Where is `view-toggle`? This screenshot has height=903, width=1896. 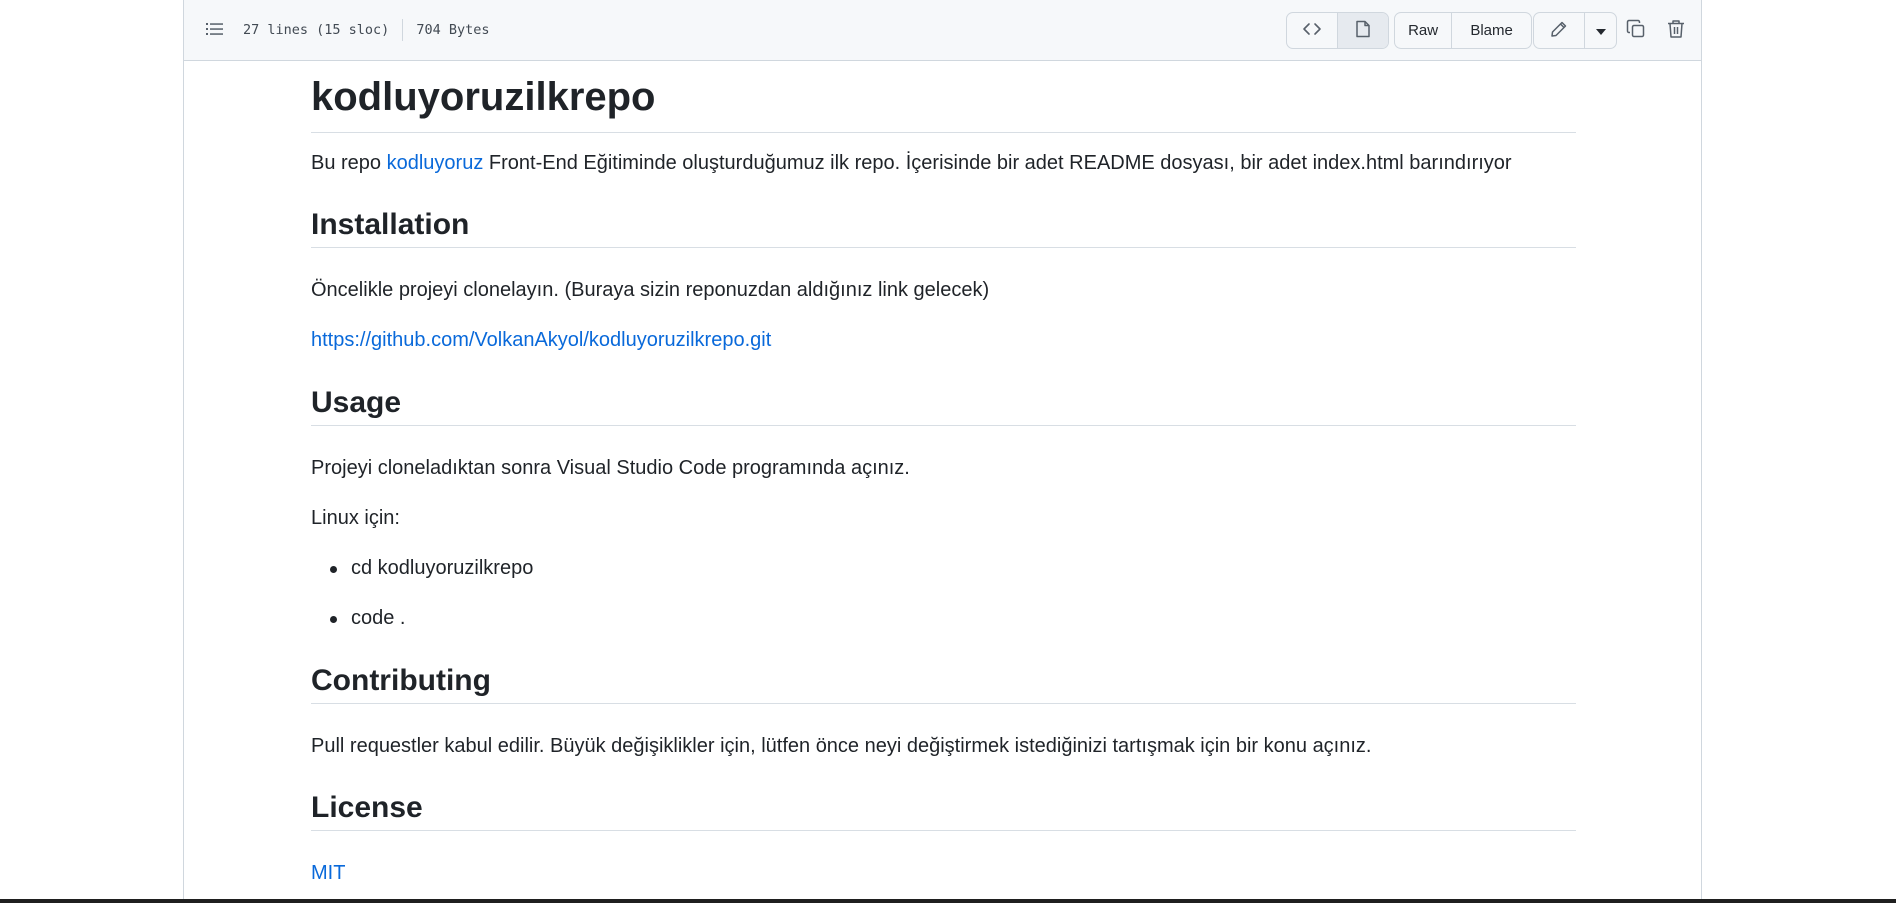
view-toggle is located at coordinates (1337, 30).